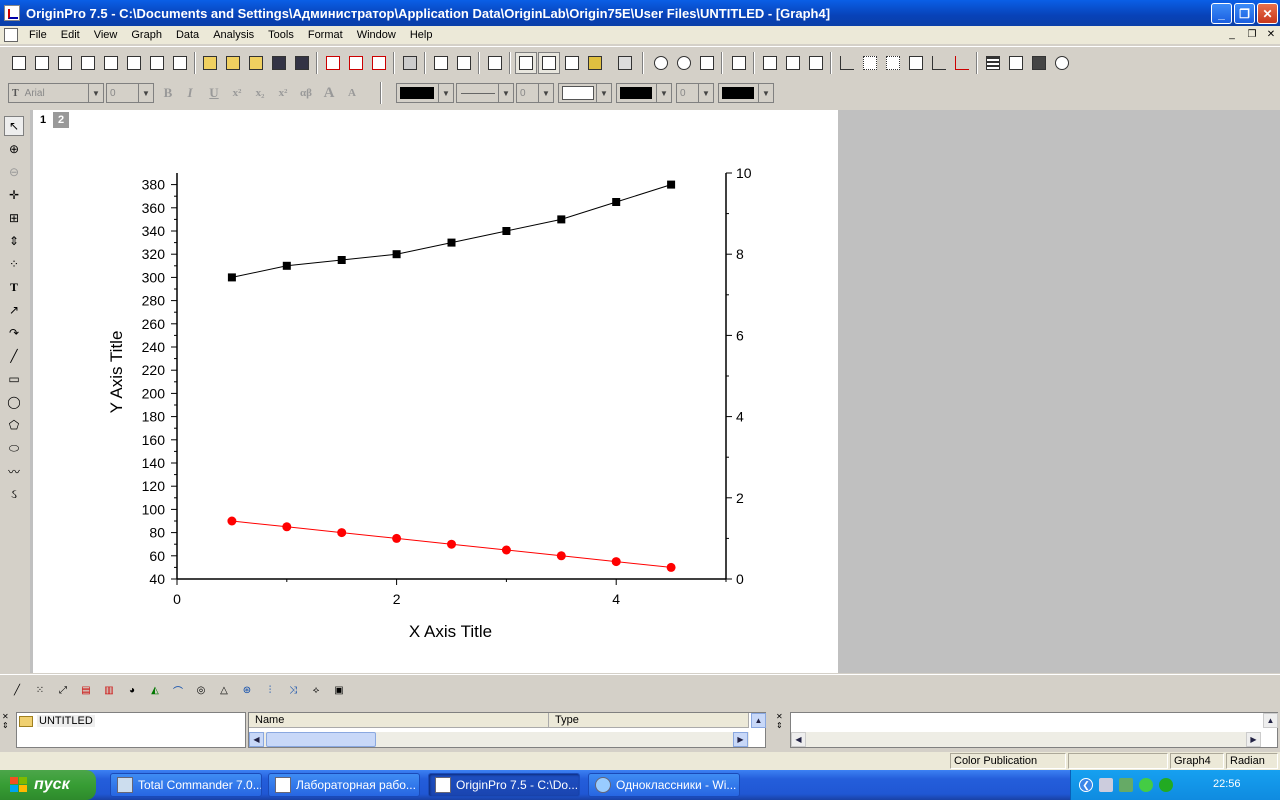 The height and width of the screenshot is (800, 1280). Describe the element at coordinates (14, 310) in the screenshot. I see `arrow-tool-icon: ↗` at that location.